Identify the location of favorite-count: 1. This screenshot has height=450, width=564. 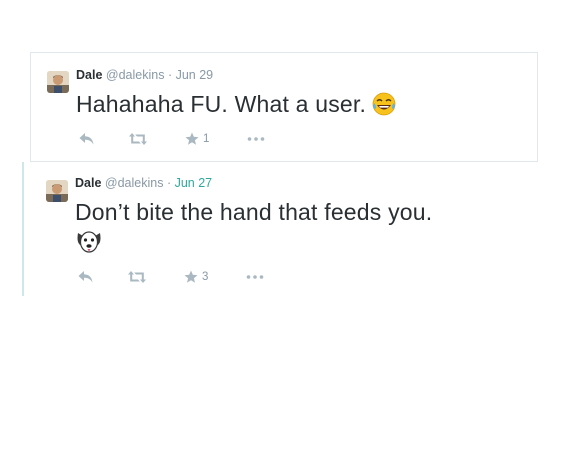
(206, 139).